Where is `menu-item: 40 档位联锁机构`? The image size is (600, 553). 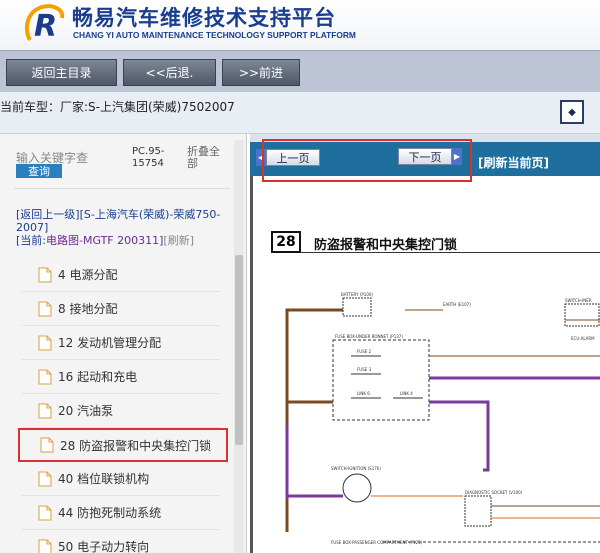
menu-item: 40 档位联锁机构 is located at coordinates (121, 479).